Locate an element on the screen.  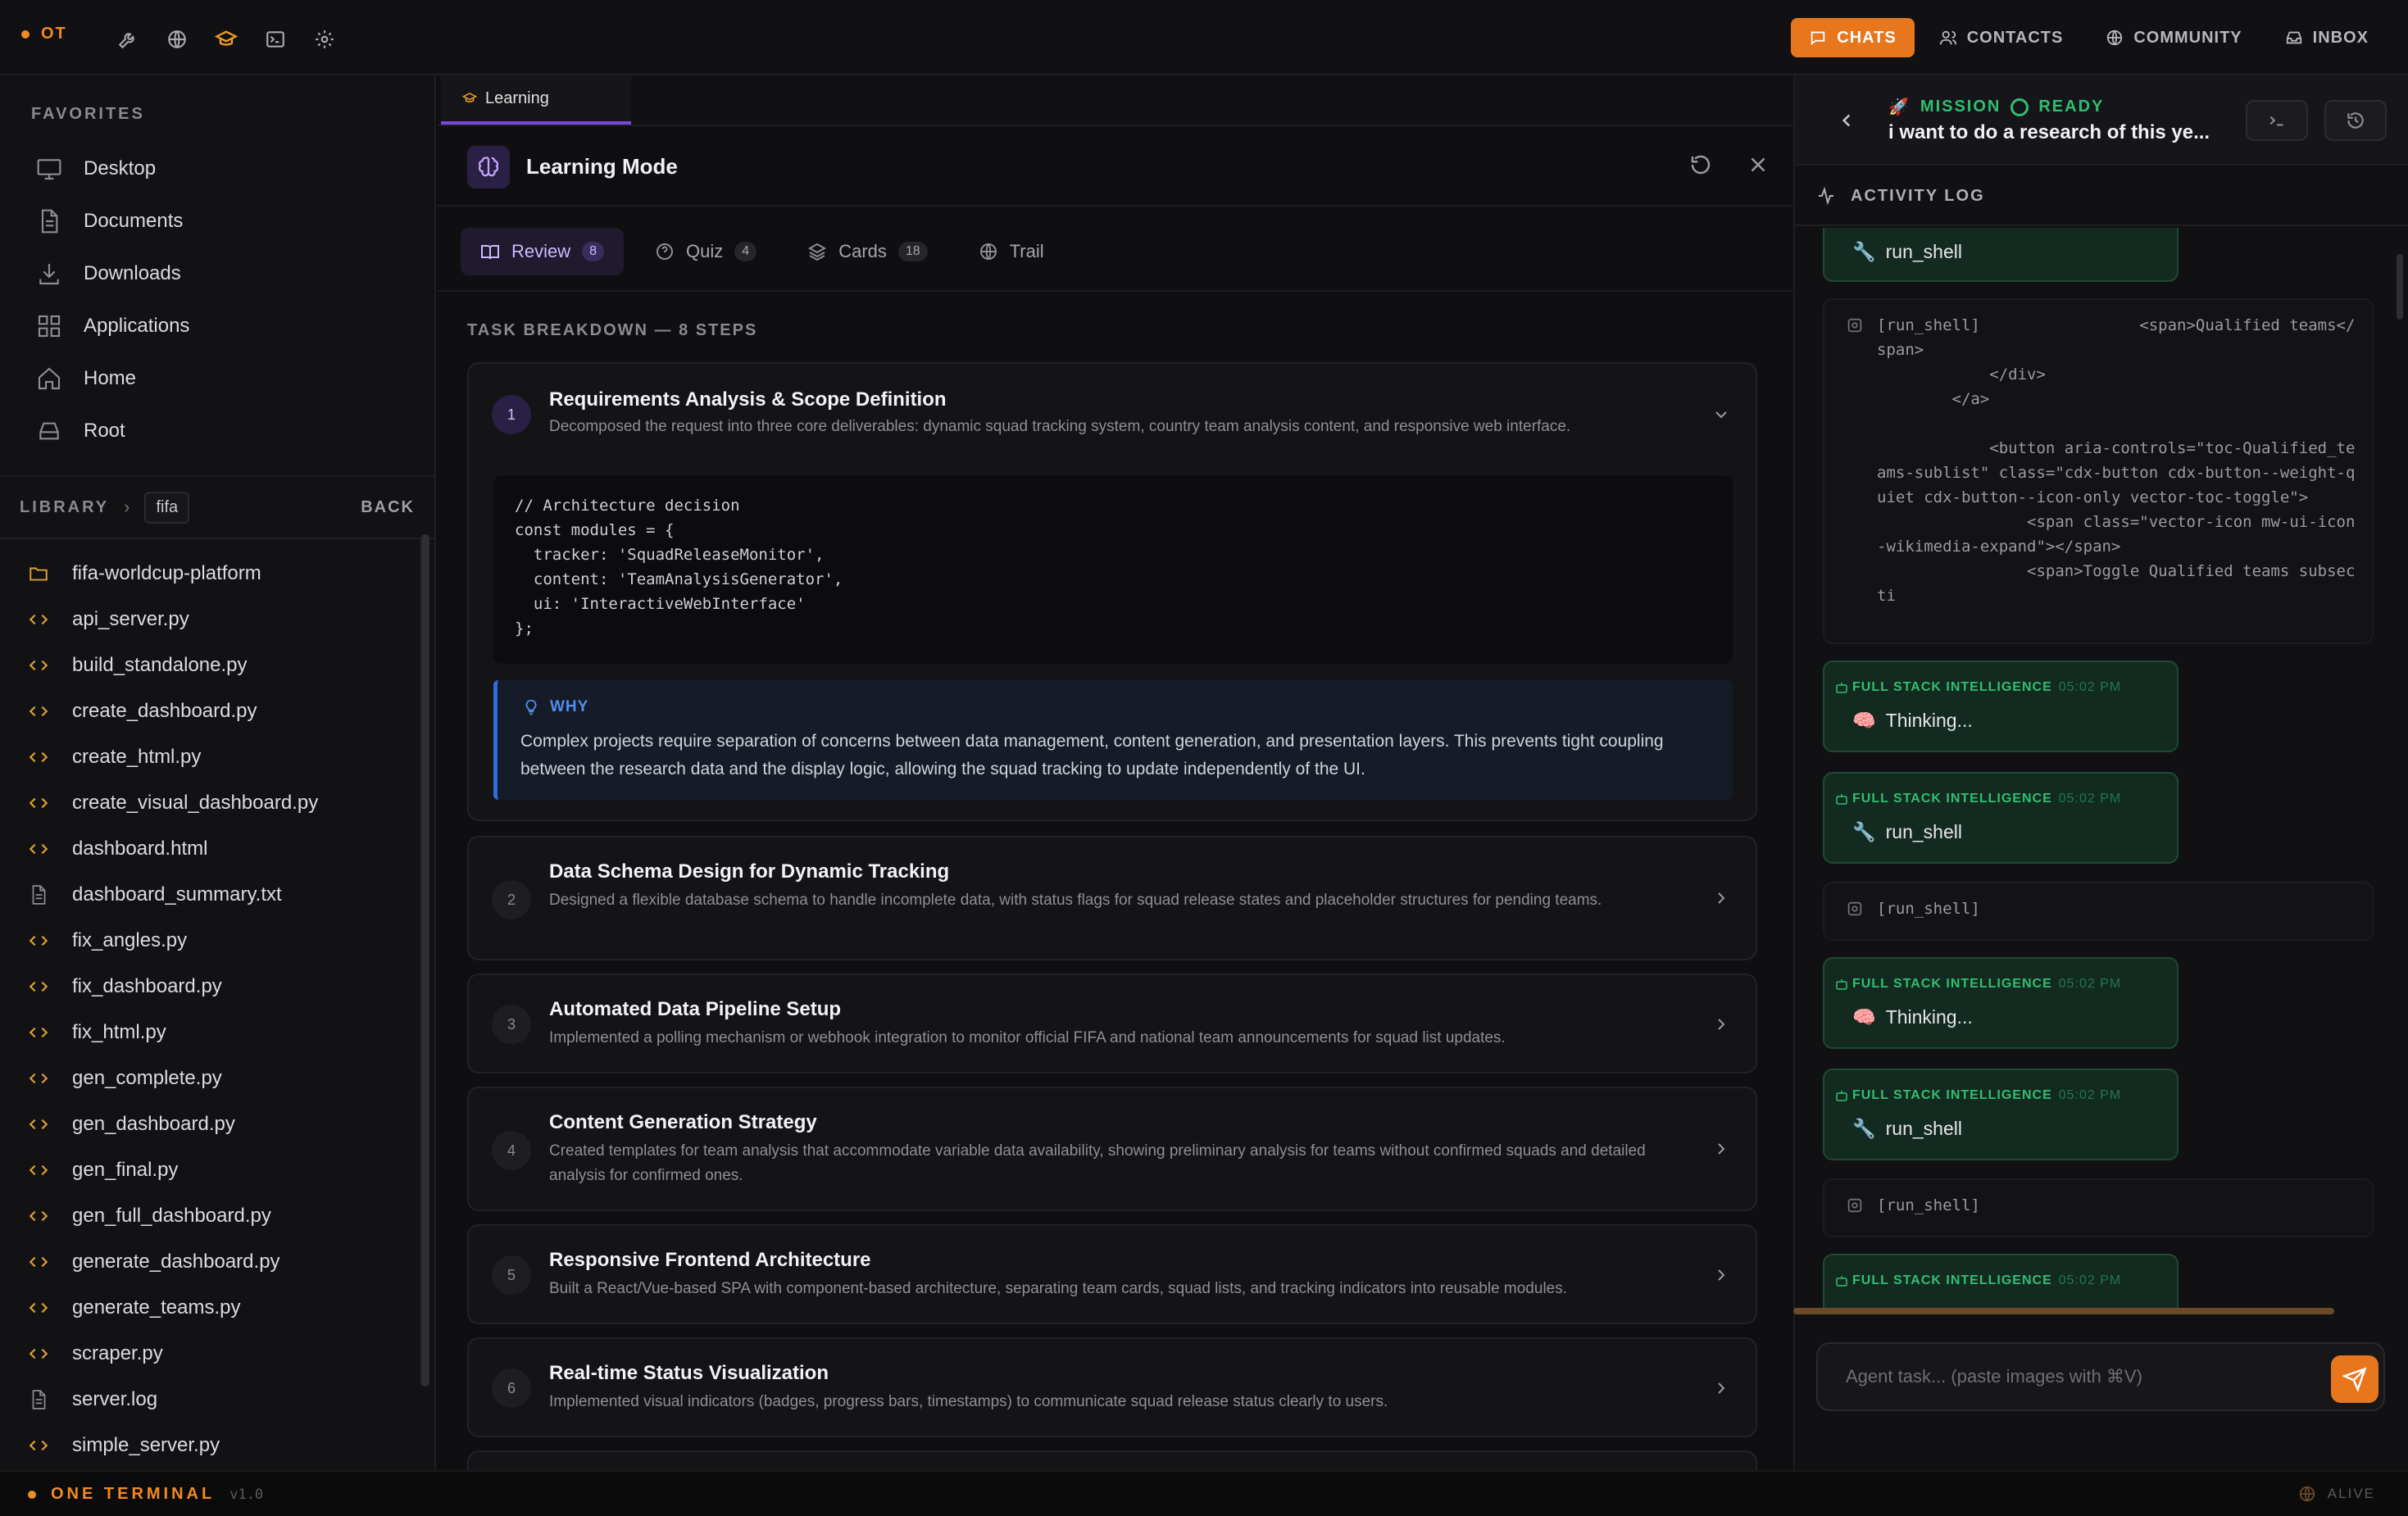
tab-review: Review 8 is located at coordinates (543, 251).